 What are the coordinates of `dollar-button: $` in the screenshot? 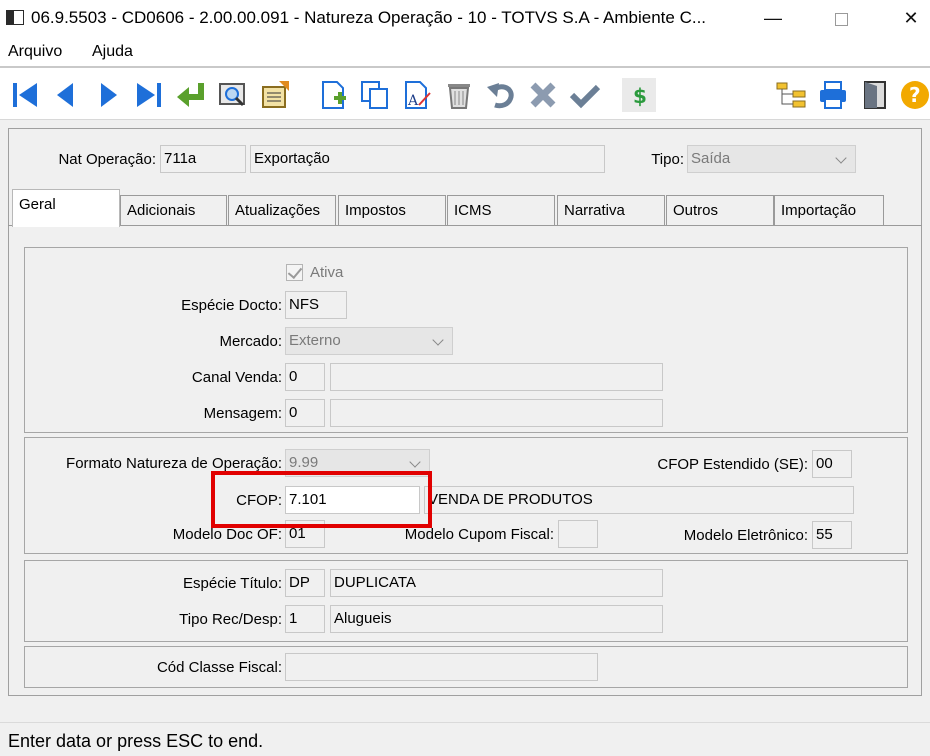 It's located at (639, 95).